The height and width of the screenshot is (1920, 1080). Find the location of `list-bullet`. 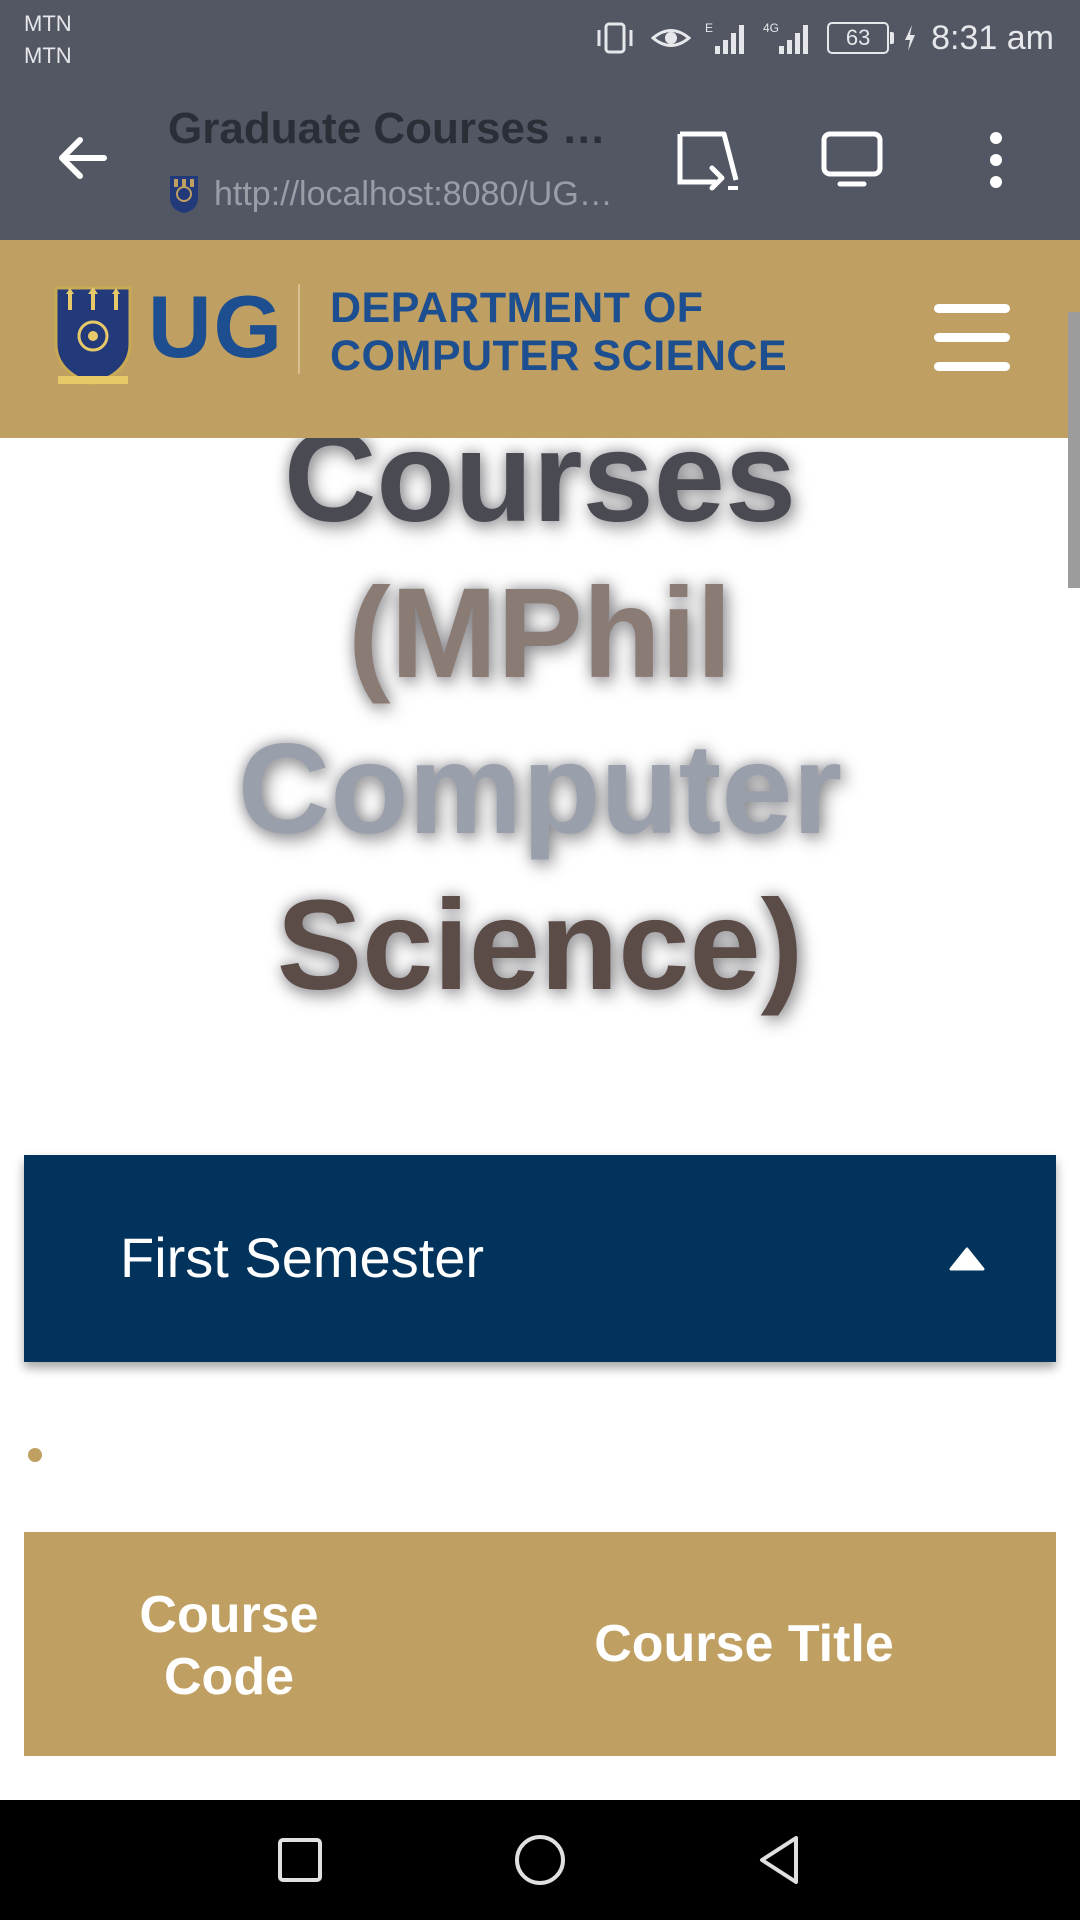

list-bullet is located at coordinates (35, 1455).